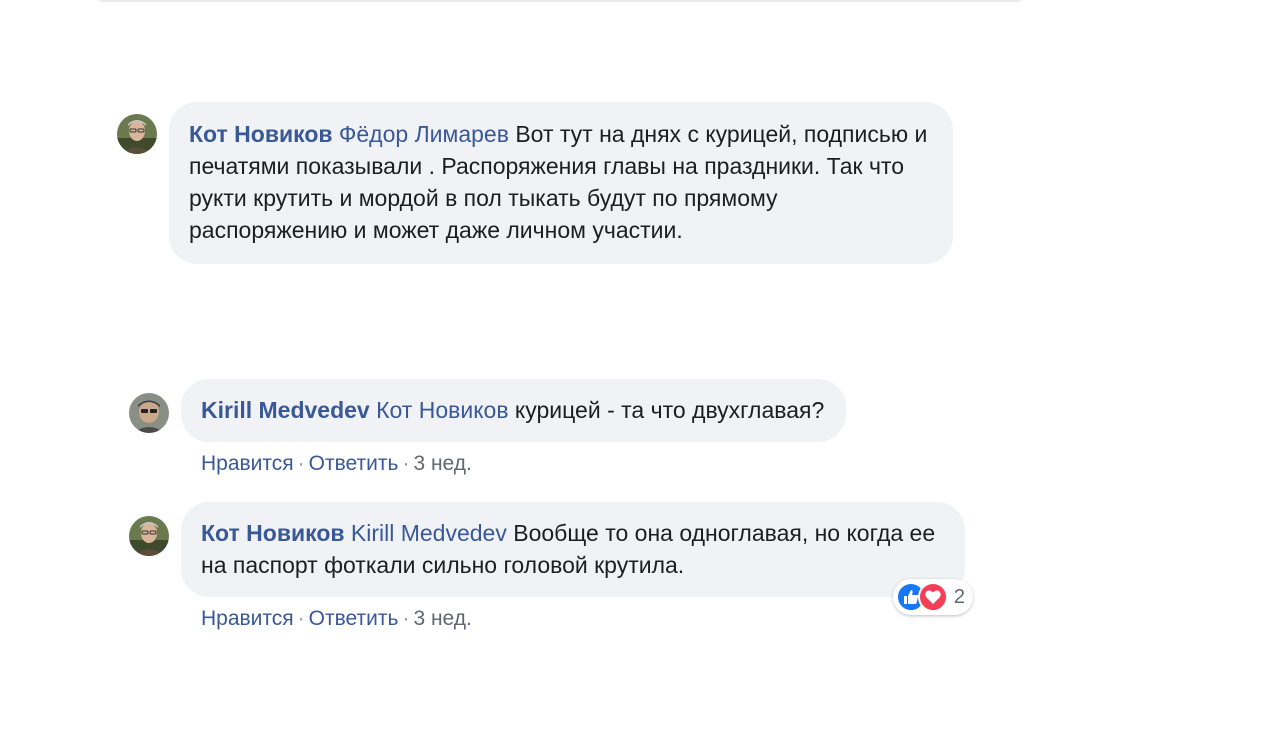 The image size is (1288, 733). What do you see at coordinates (442, 410) in the screenshot?
I see `comment-mention: Кот Новиков` at bounding box center [442, 410].